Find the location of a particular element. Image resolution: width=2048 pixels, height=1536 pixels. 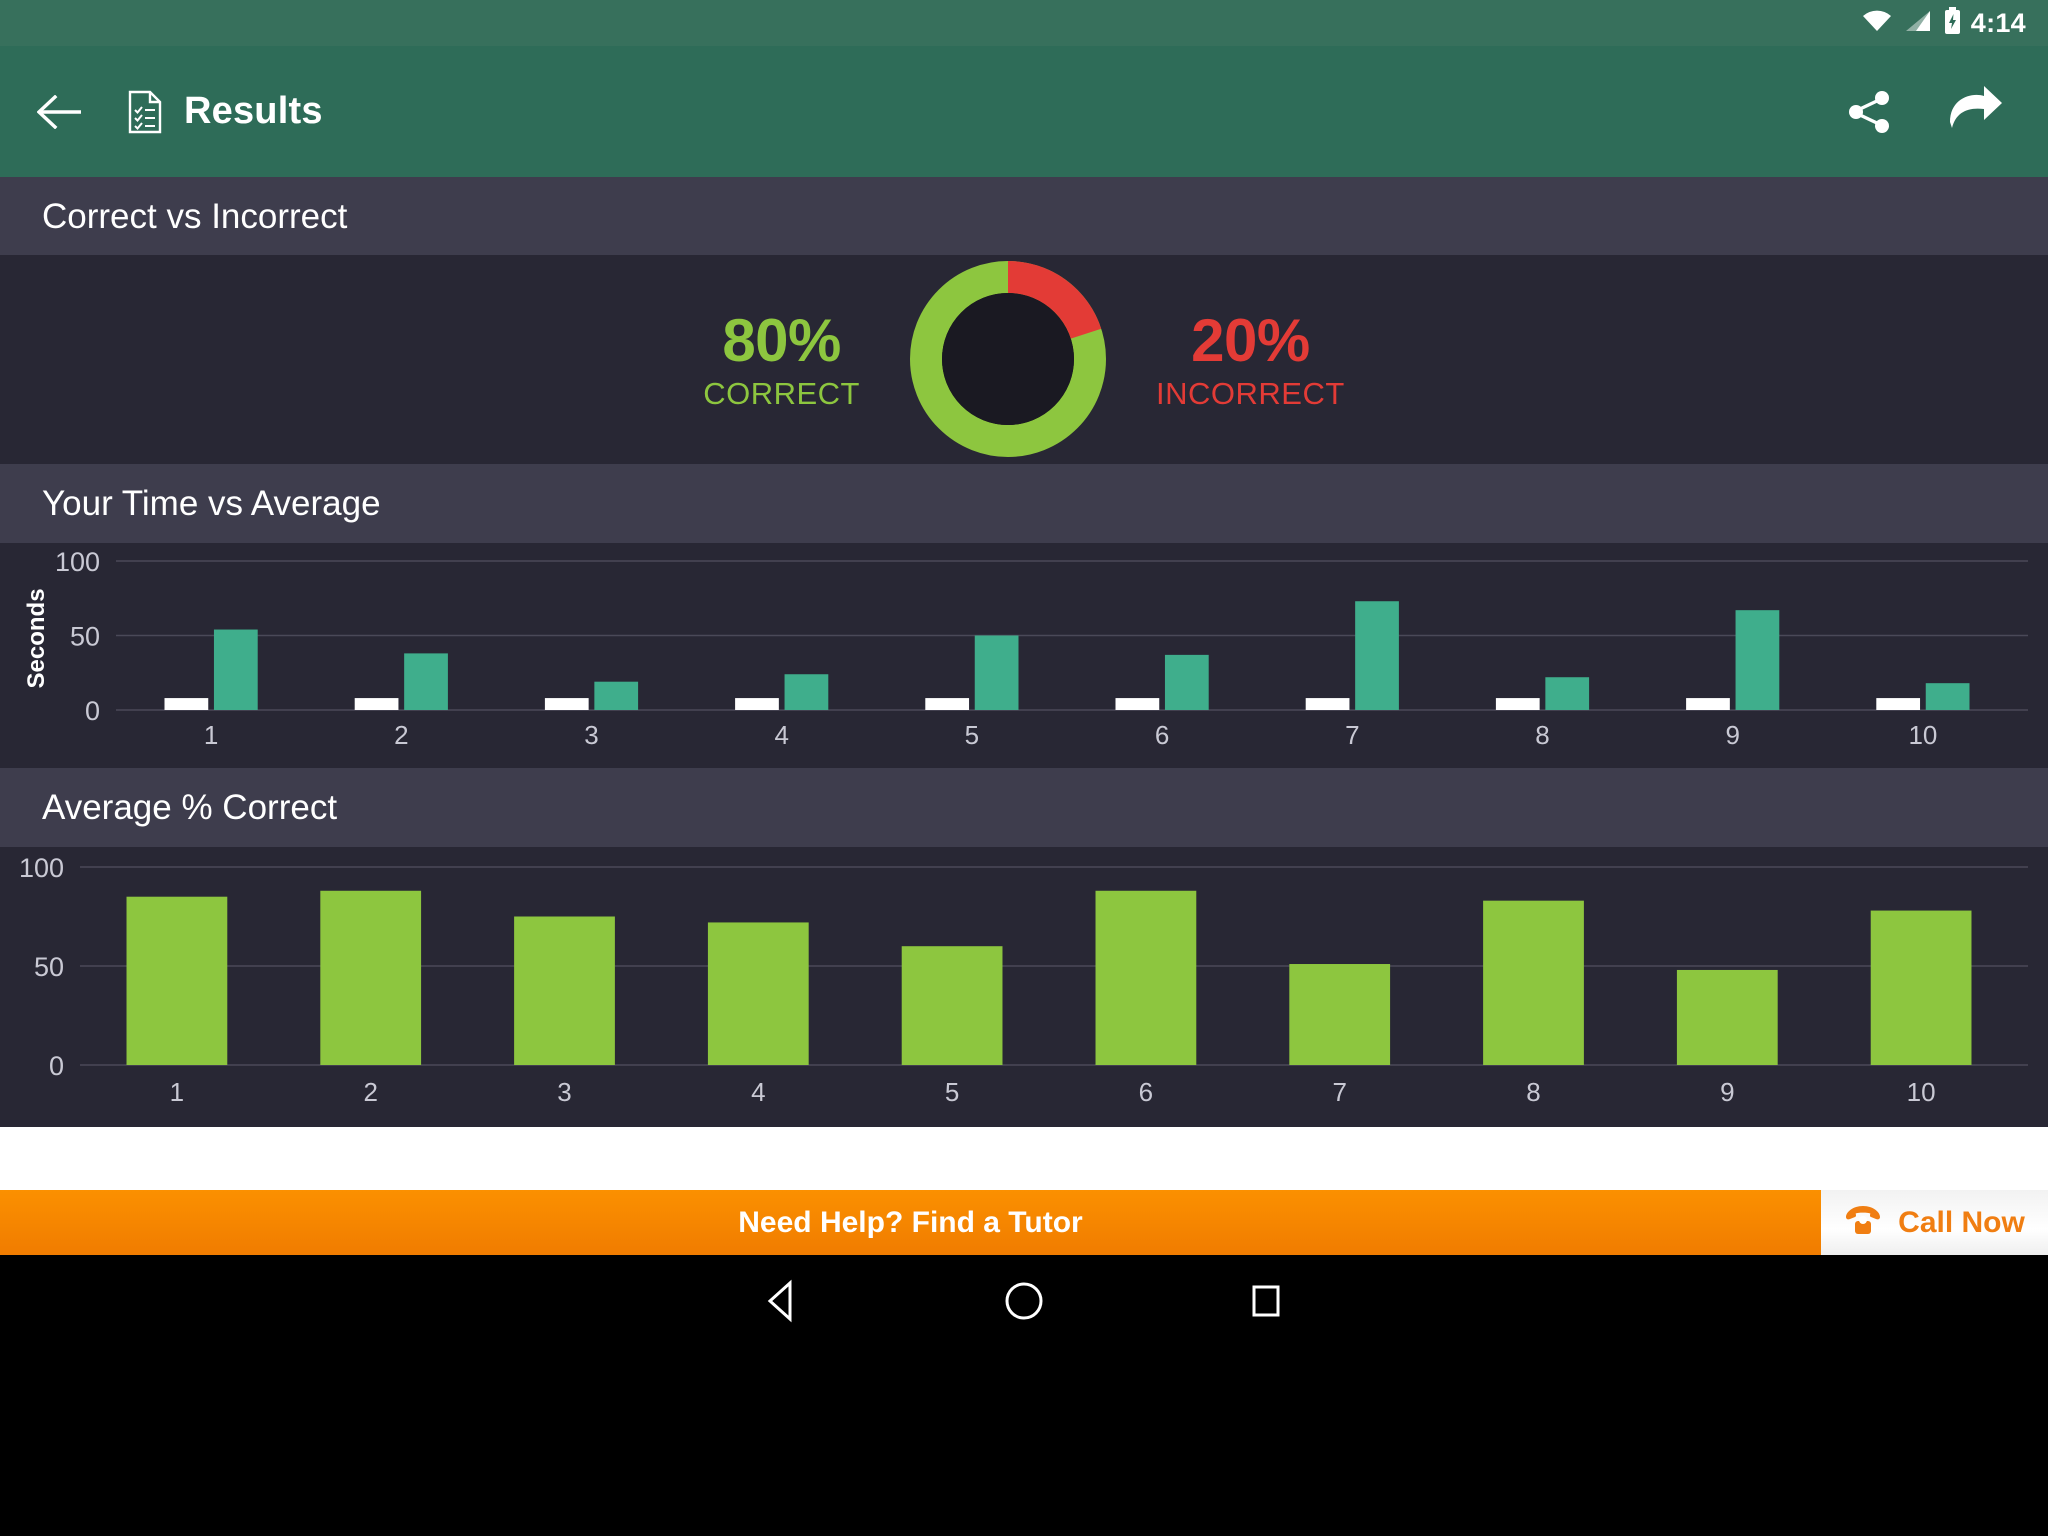

donut-chart is located at coordinates (1008, 359).